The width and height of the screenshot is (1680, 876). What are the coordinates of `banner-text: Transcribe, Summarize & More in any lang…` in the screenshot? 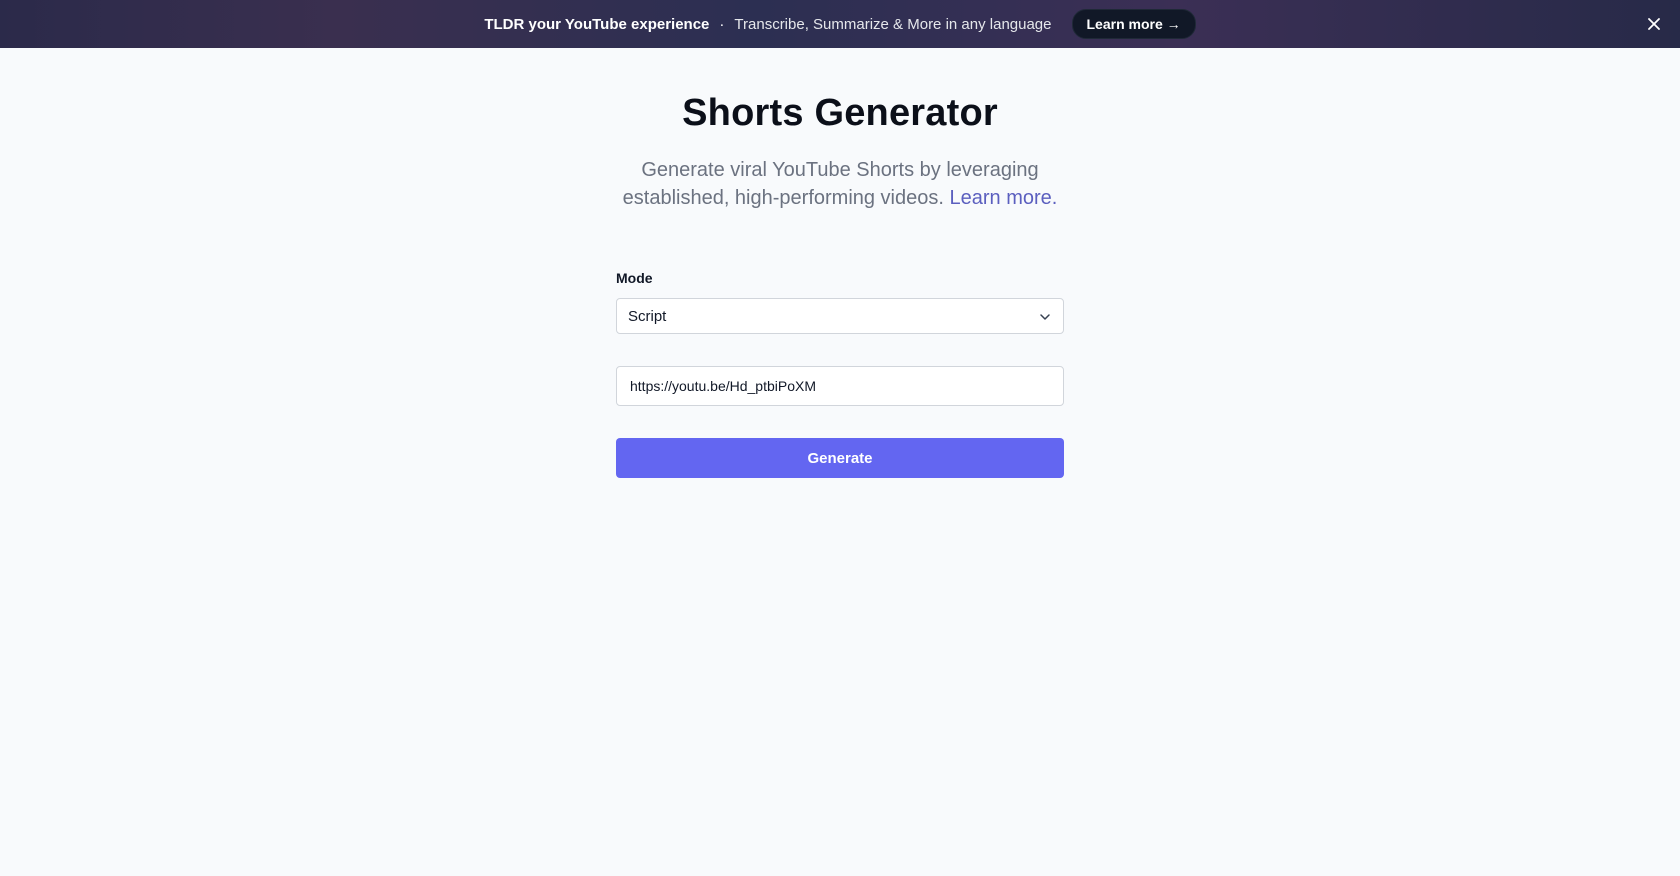 It's located at (893, 24).